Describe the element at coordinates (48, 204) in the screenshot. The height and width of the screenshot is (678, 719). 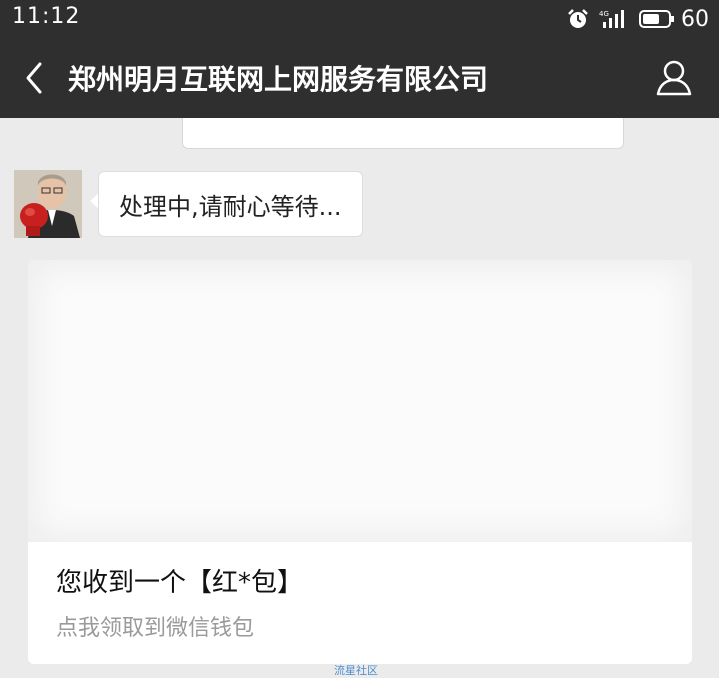
I see `sender-avatar` at that location.